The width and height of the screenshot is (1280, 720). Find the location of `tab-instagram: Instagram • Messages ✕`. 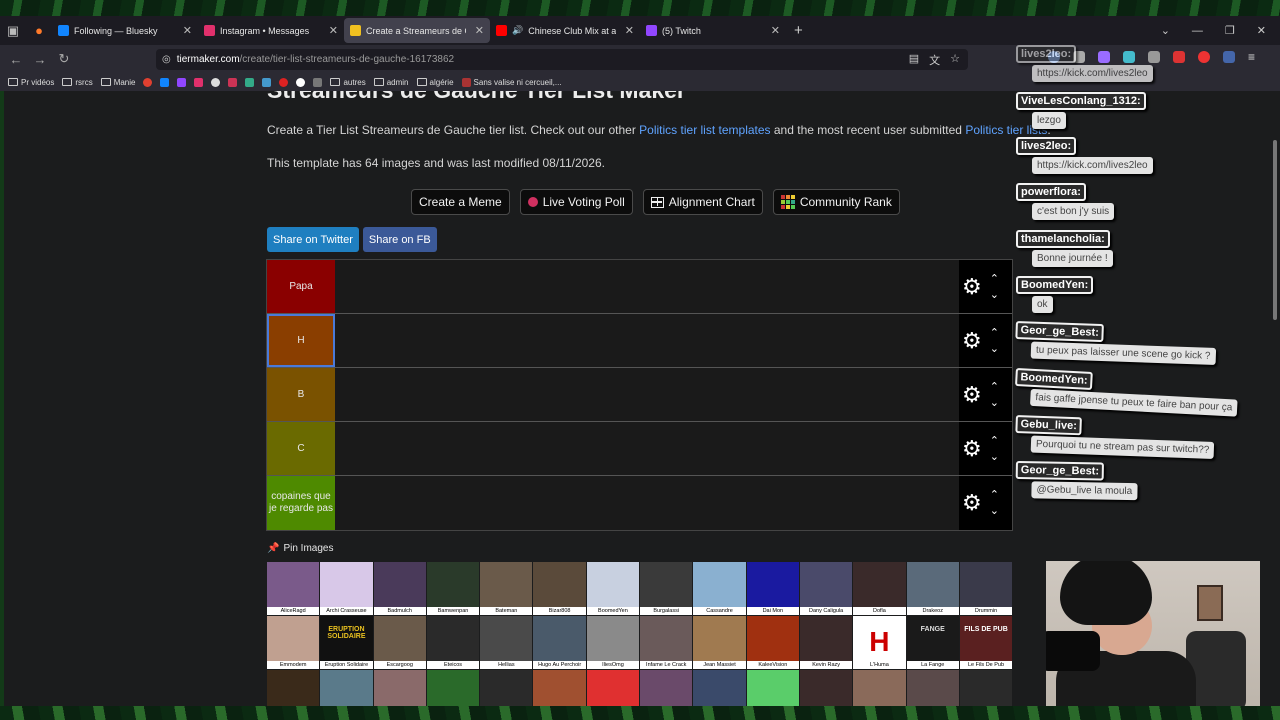

tab-instagram: Instagram • Messages ✕ is located at coordinates (271, 30).